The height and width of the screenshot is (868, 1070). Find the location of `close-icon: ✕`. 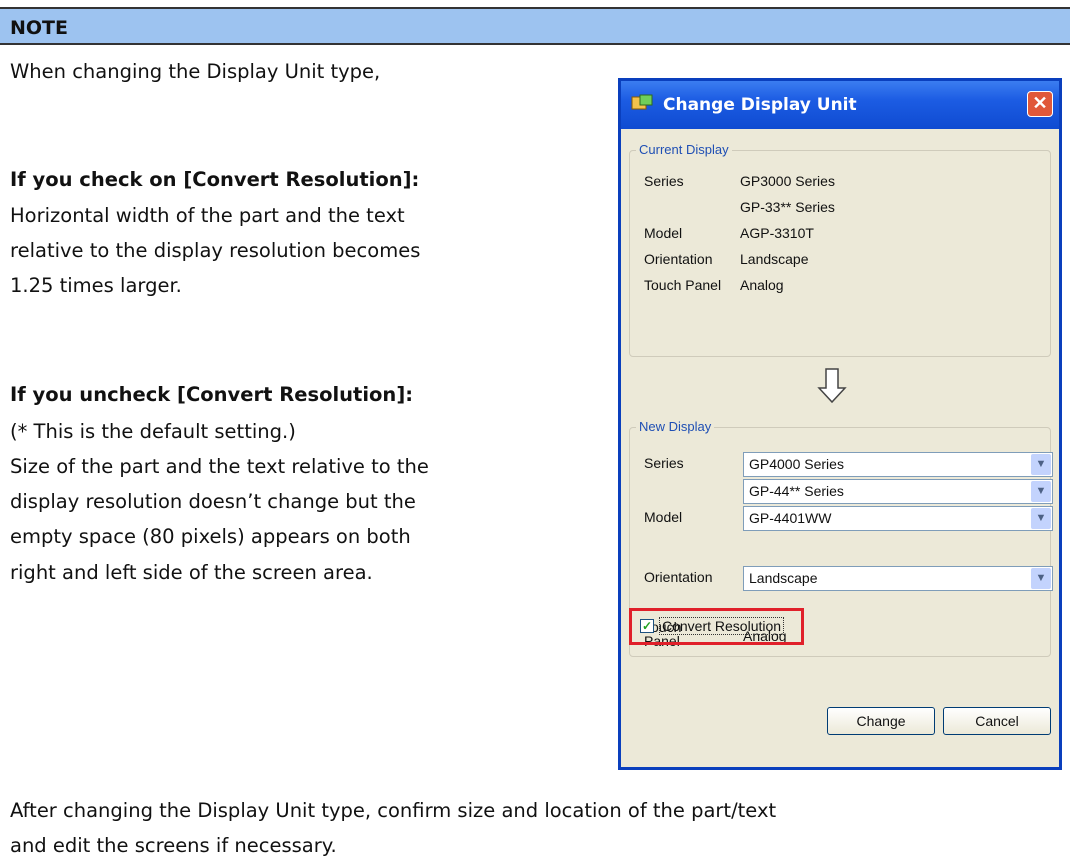

close-icon: ✕ is located at coordinates (1040, 104).